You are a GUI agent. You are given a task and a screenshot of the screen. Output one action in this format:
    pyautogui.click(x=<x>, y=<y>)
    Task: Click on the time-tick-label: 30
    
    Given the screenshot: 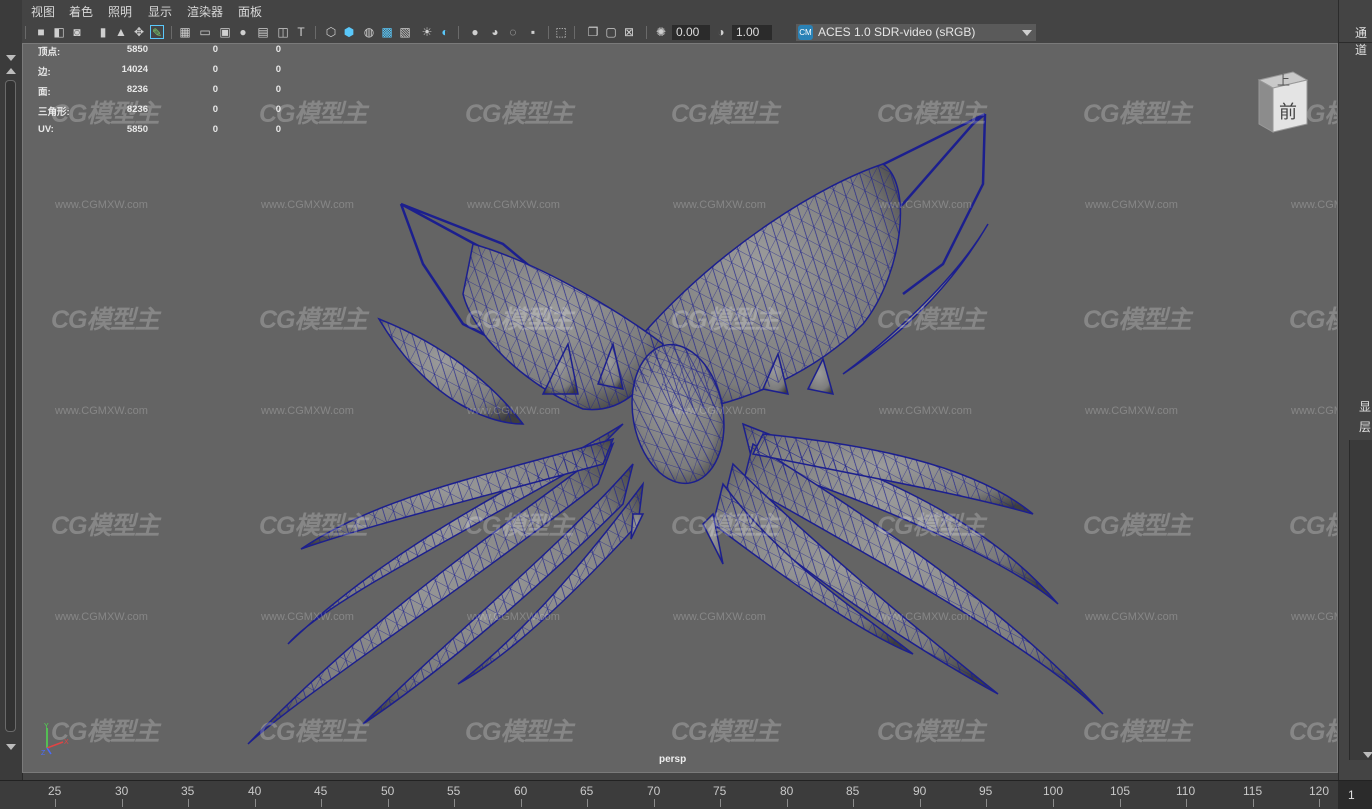 What is the action you would take?
    pyautogui.click(x=122, y=791)
    